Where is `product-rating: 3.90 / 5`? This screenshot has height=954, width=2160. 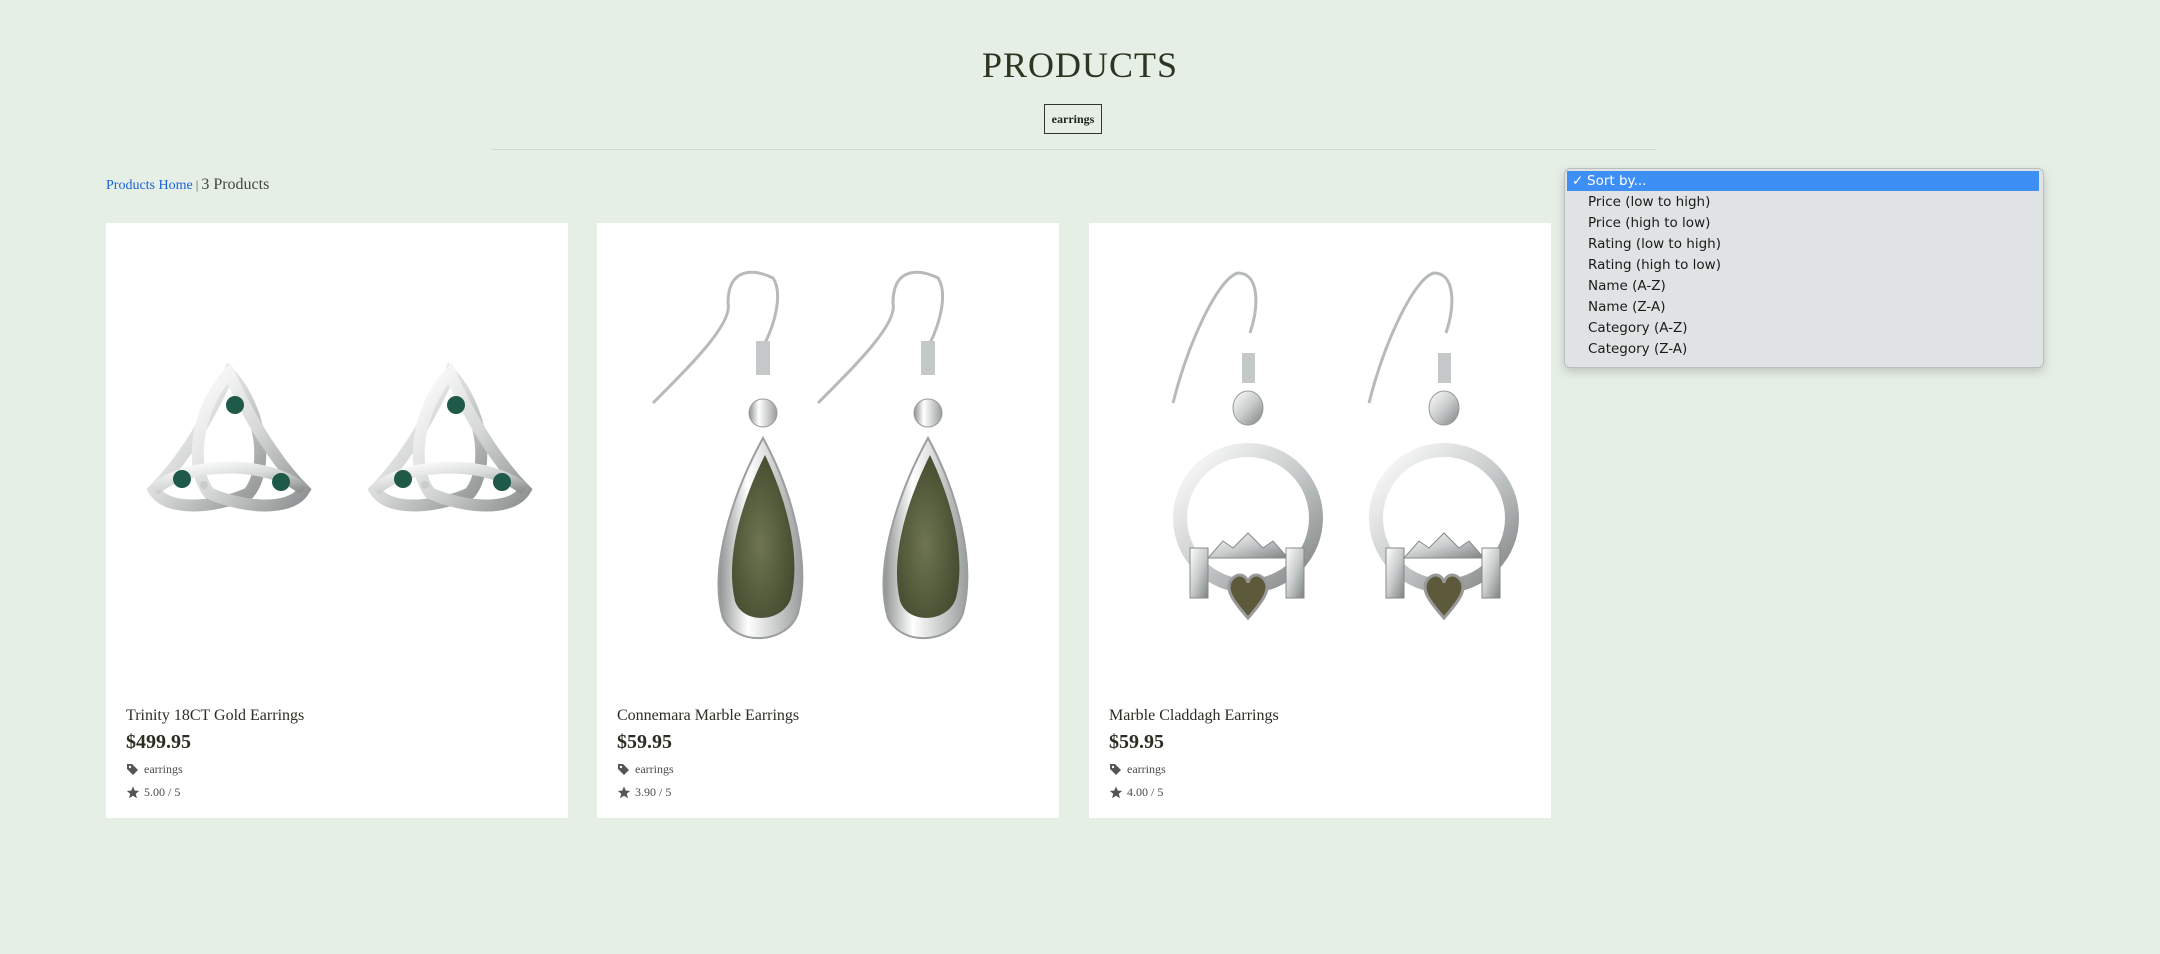
product-rating: 3.90 / 5 is located at coordinates (644, 792).